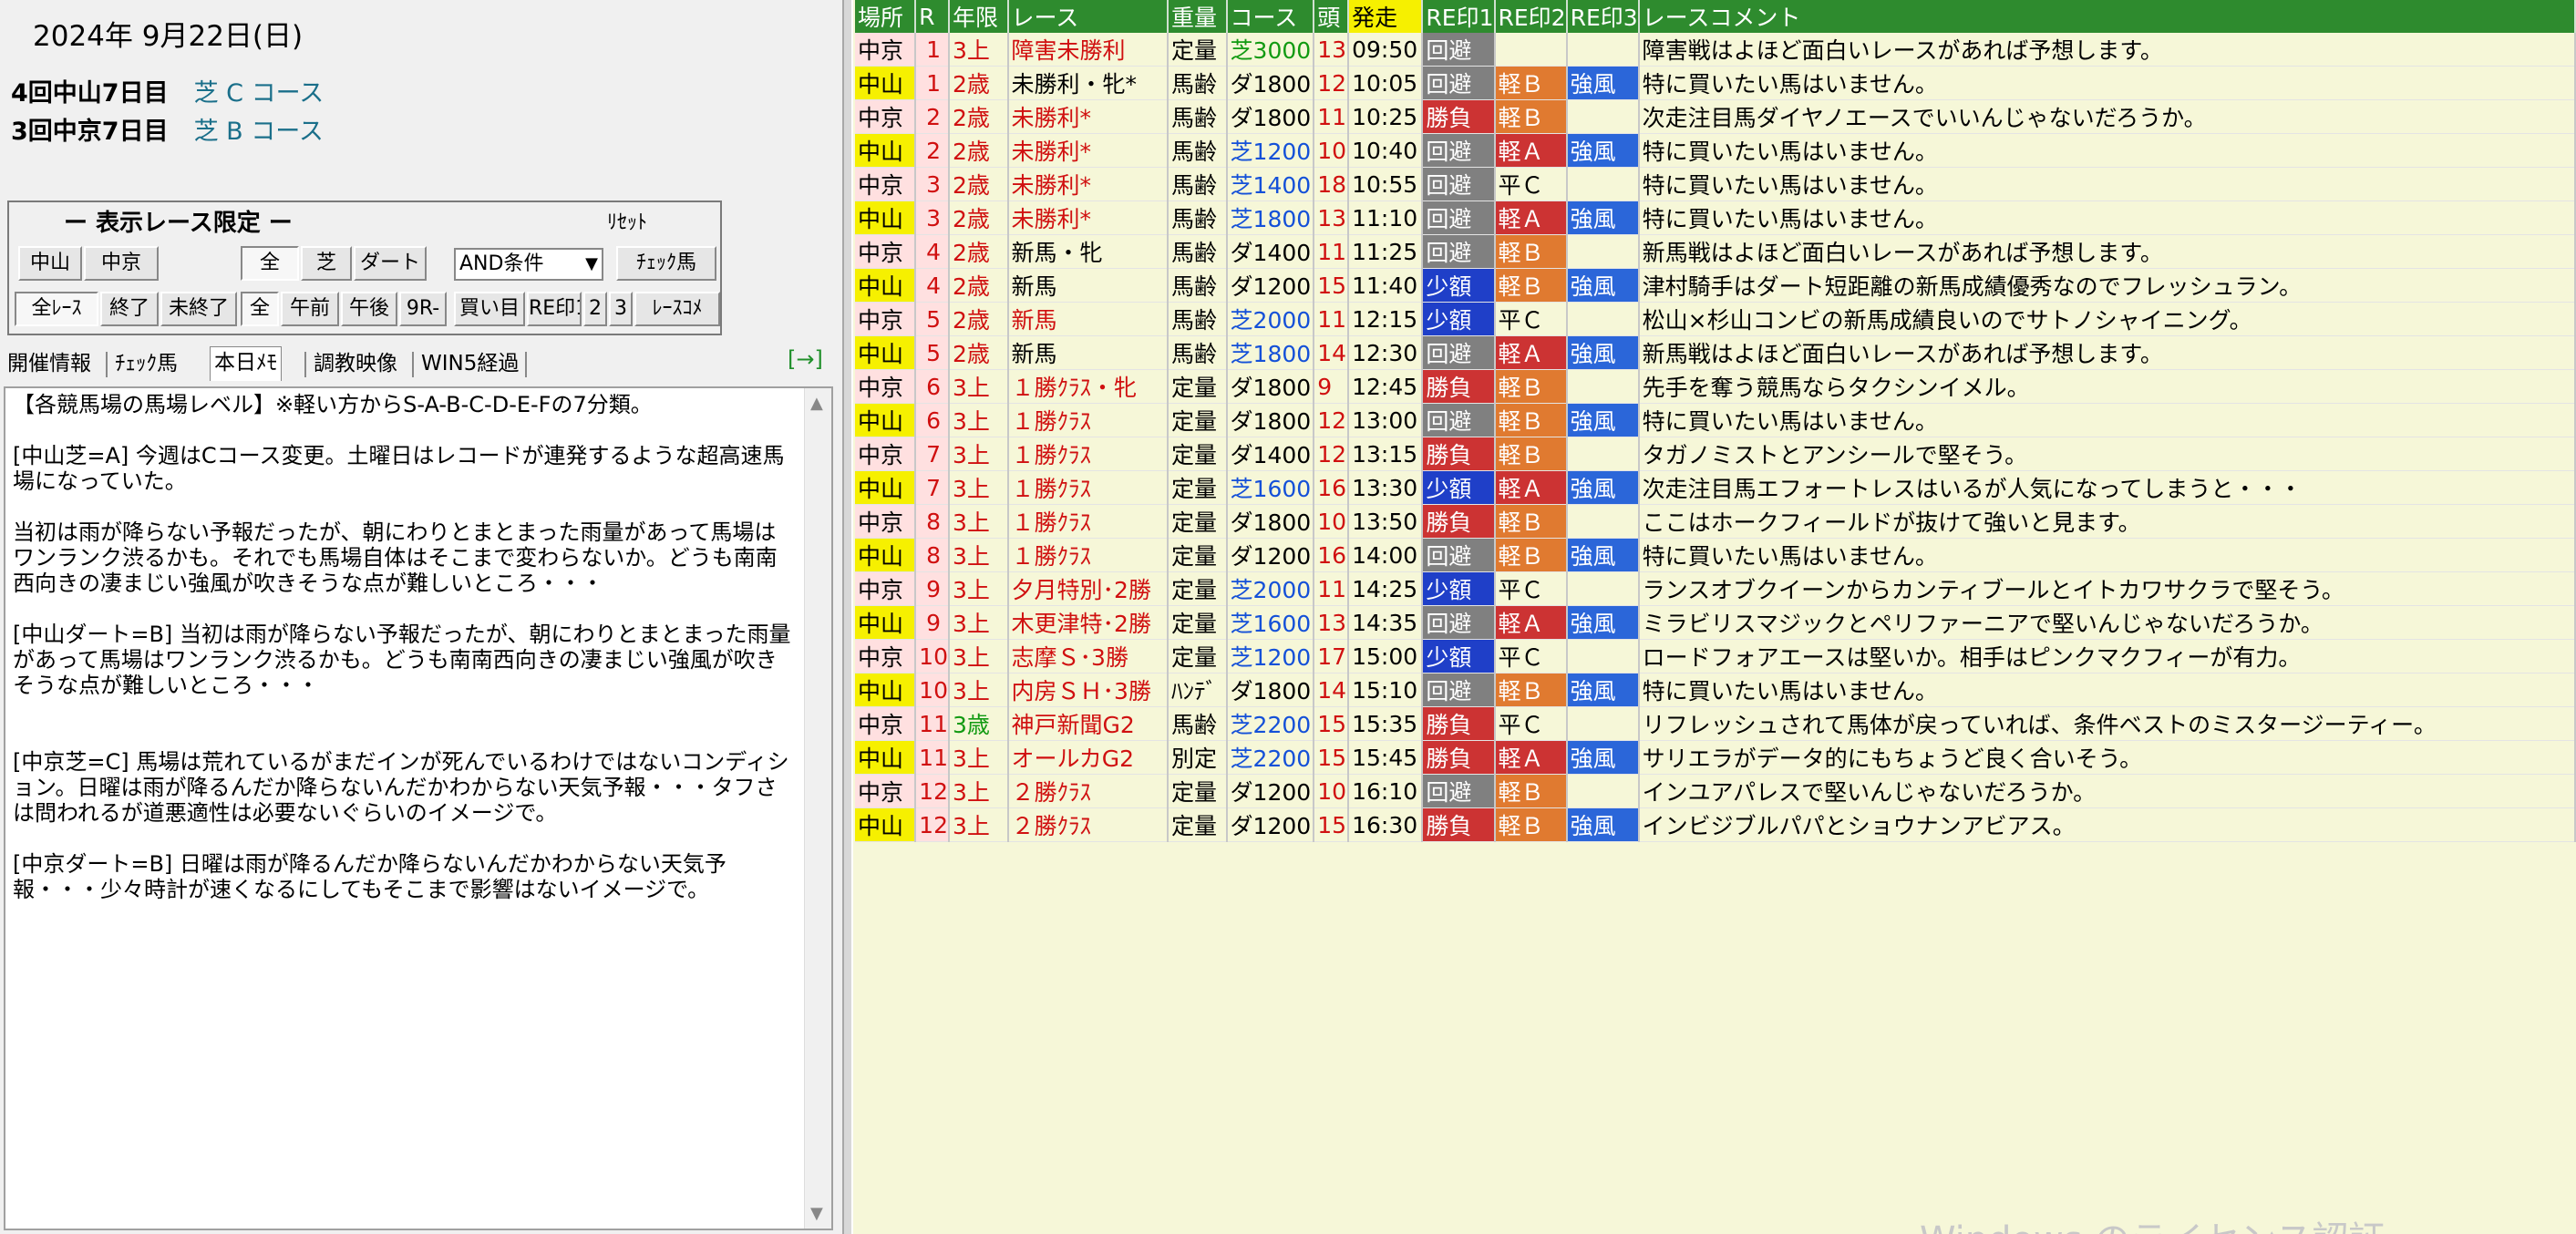  I want to click on race-number-cell: 8, so click(932, 555).